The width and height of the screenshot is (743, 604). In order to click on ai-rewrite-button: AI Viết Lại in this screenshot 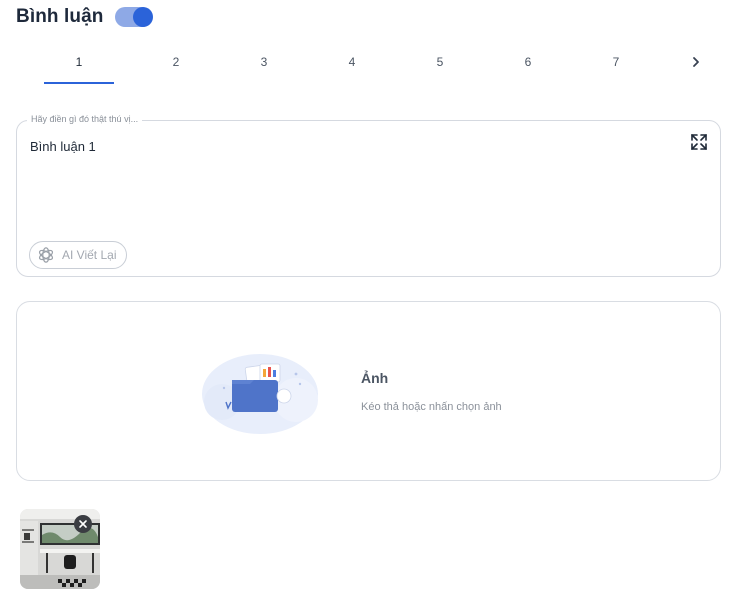, I will do `click(78, 255)`.